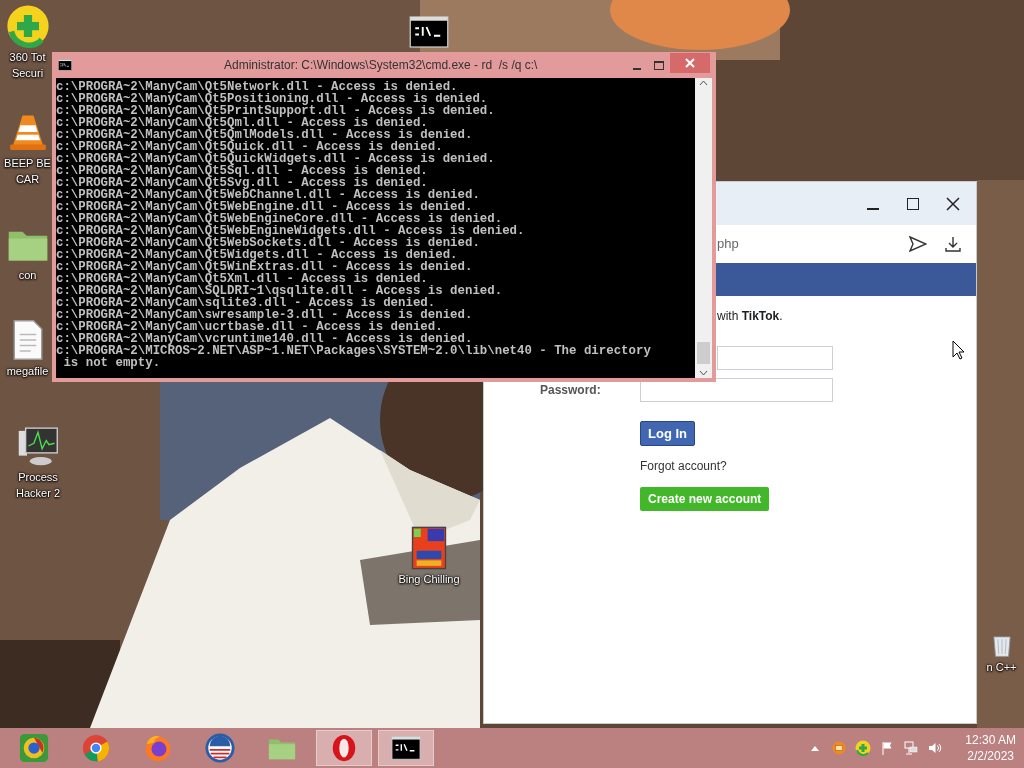 This screenshot has width=1024, height=768. What do you see at coordinates (268, 243) in the screenshot?
I see `console-line: c:\PROGRA~2\ManyCam\Qt5WebSockets.dll - Access is denied.` at bounding box center [268, 243].